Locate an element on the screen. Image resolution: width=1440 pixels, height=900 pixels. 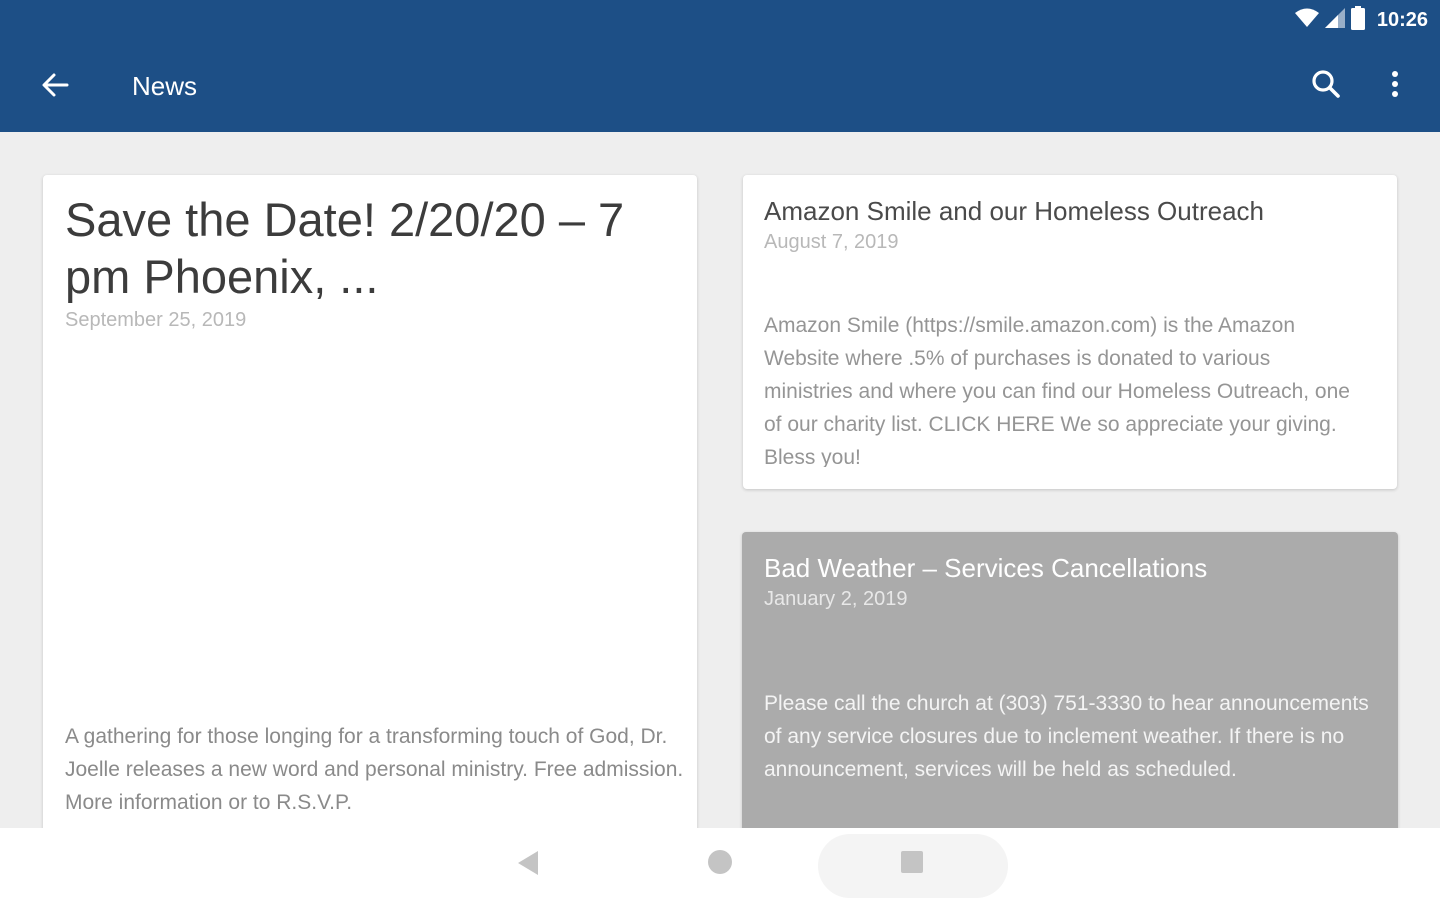
nav-home-icon is located at coordinates (720, 864).